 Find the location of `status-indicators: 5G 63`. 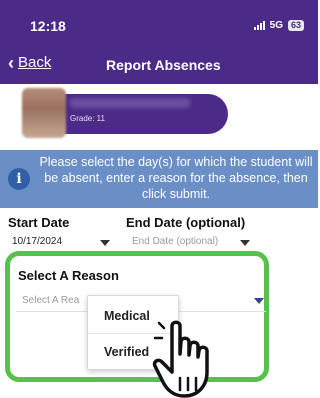

status-indicators: 5G 63 is located at coordinates (278, 25).